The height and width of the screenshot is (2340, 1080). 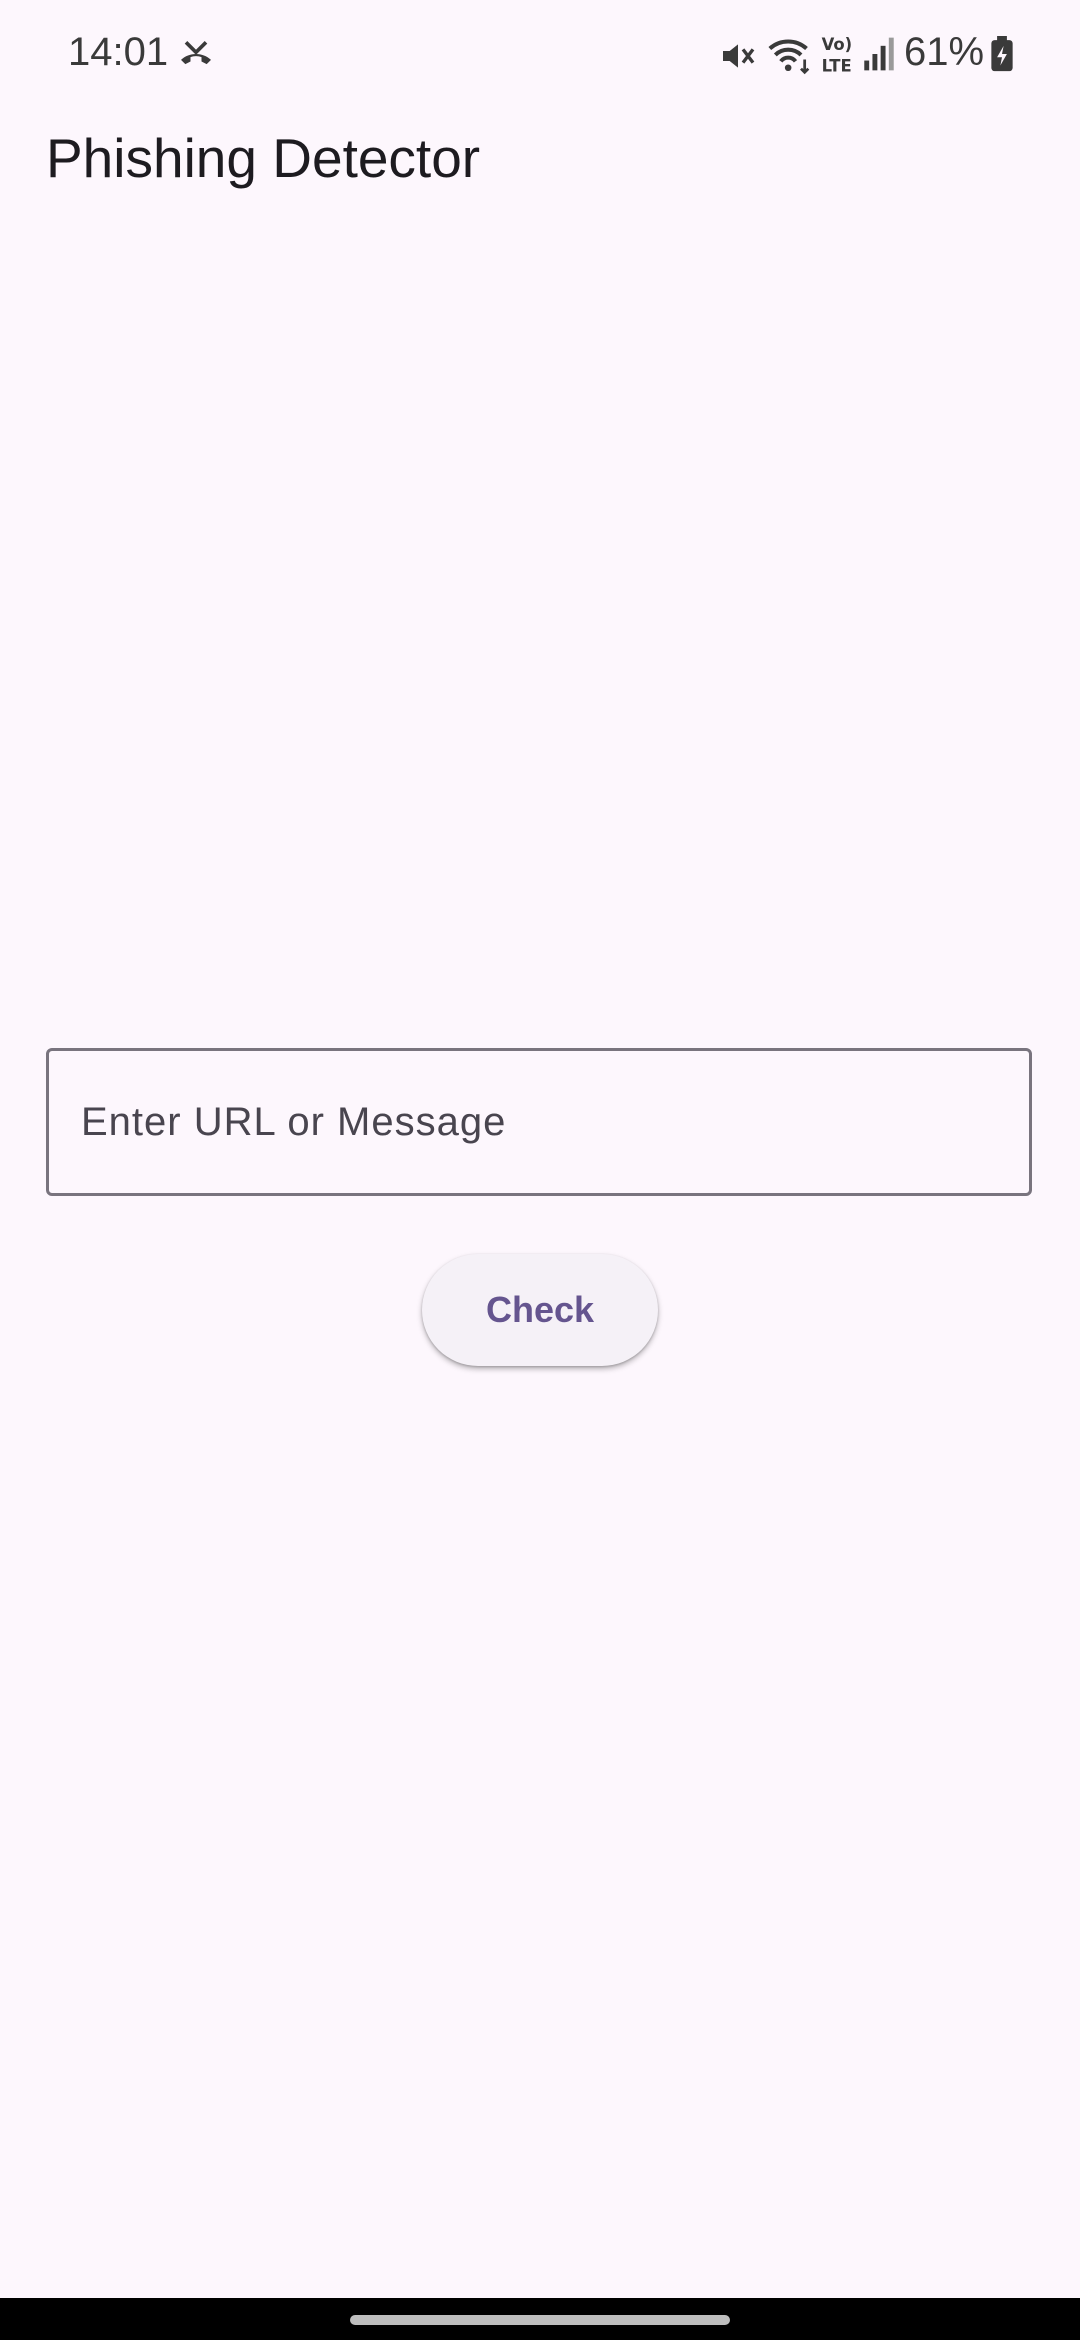 I want to click on navigation-bar, so click(x=540, y=2319).